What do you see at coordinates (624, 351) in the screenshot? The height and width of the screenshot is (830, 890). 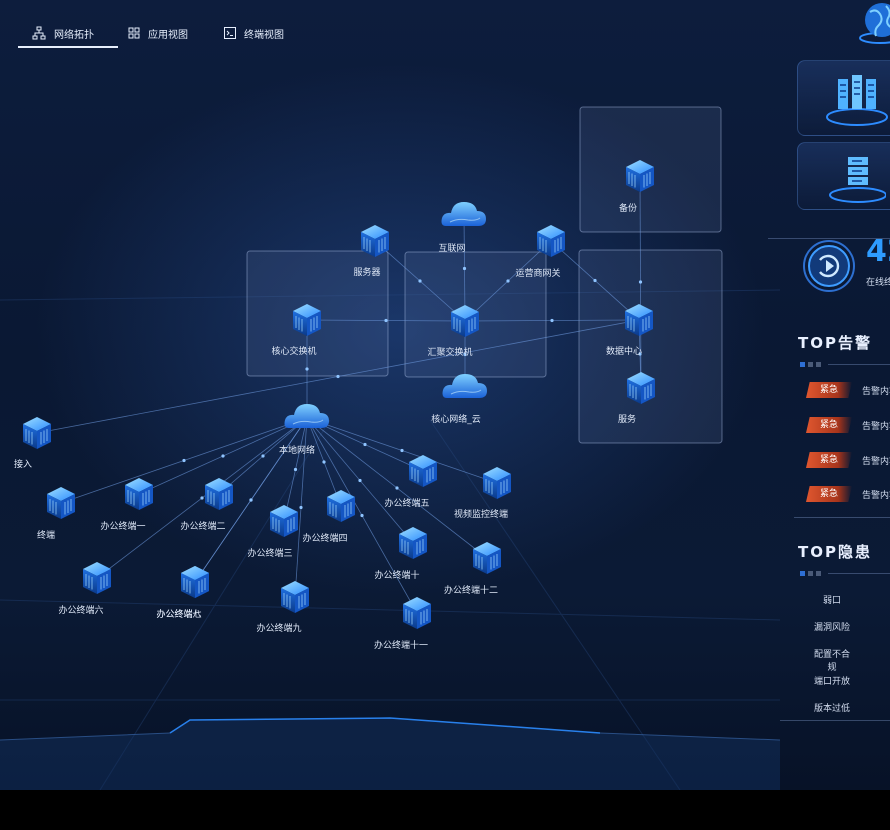 I see `node-label: 数据中心` at bounding box center [624, 351].